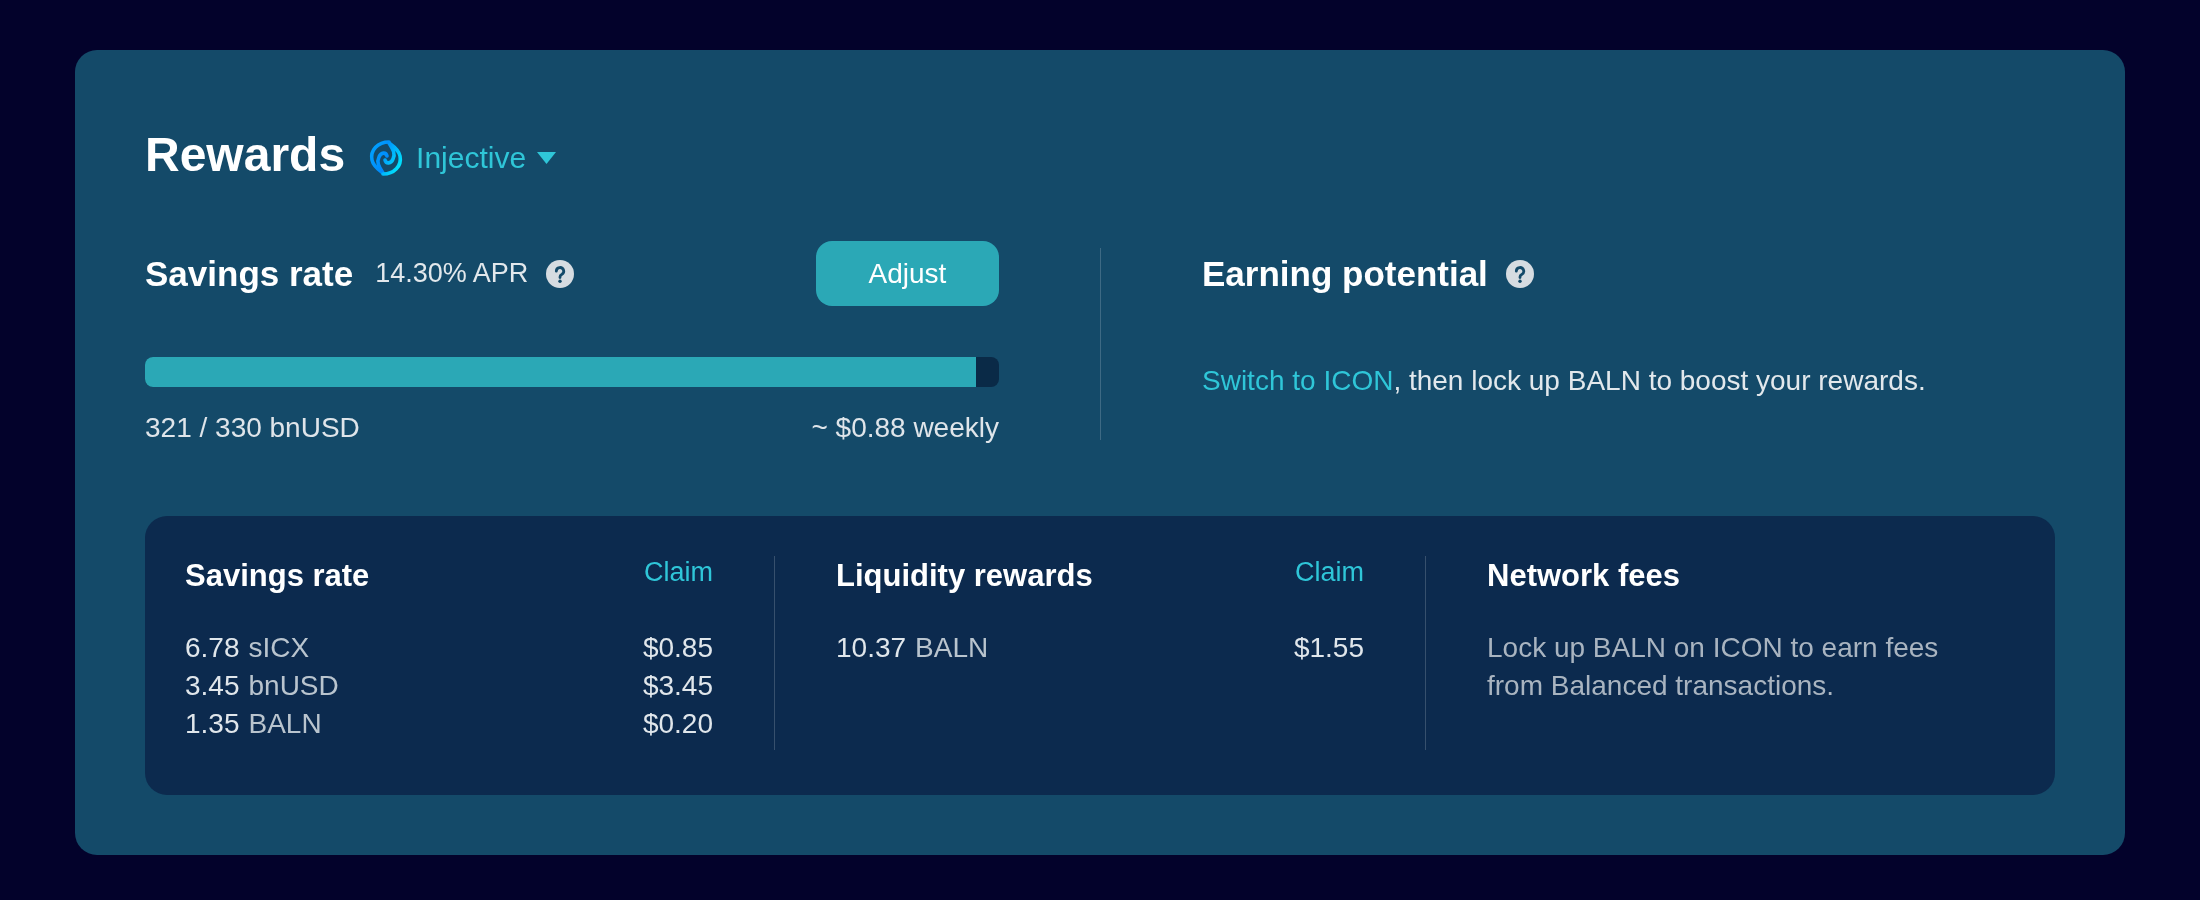 The width and height of the screenshot is (2200, 900). What do you see at coordinates (547, 158) in the screenshot?
I see `caret-icon` at bounding box center [547, 158].